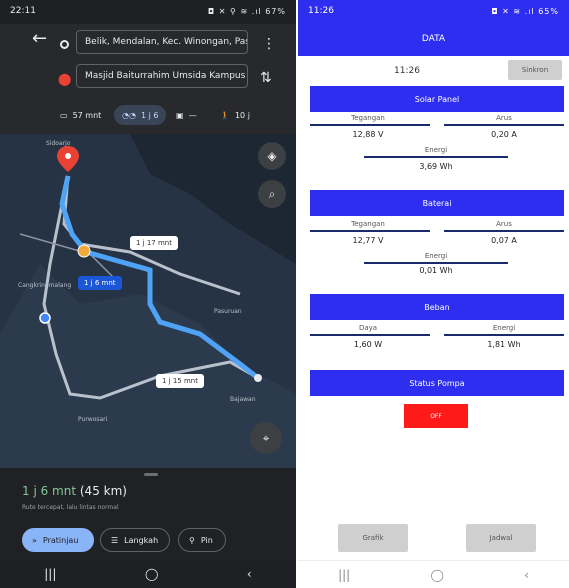  I want to click on load-energy-value: 1,81 Wh, so click(504, 344).